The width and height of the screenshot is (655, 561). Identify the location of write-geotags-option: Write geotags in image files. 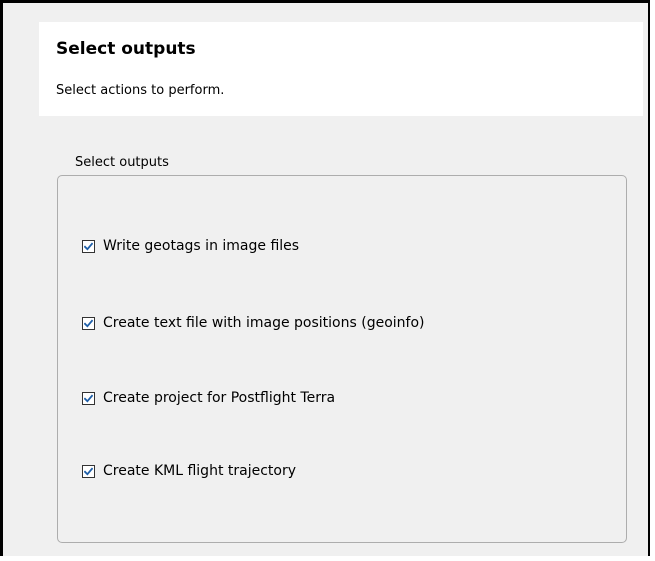
(190, 246).